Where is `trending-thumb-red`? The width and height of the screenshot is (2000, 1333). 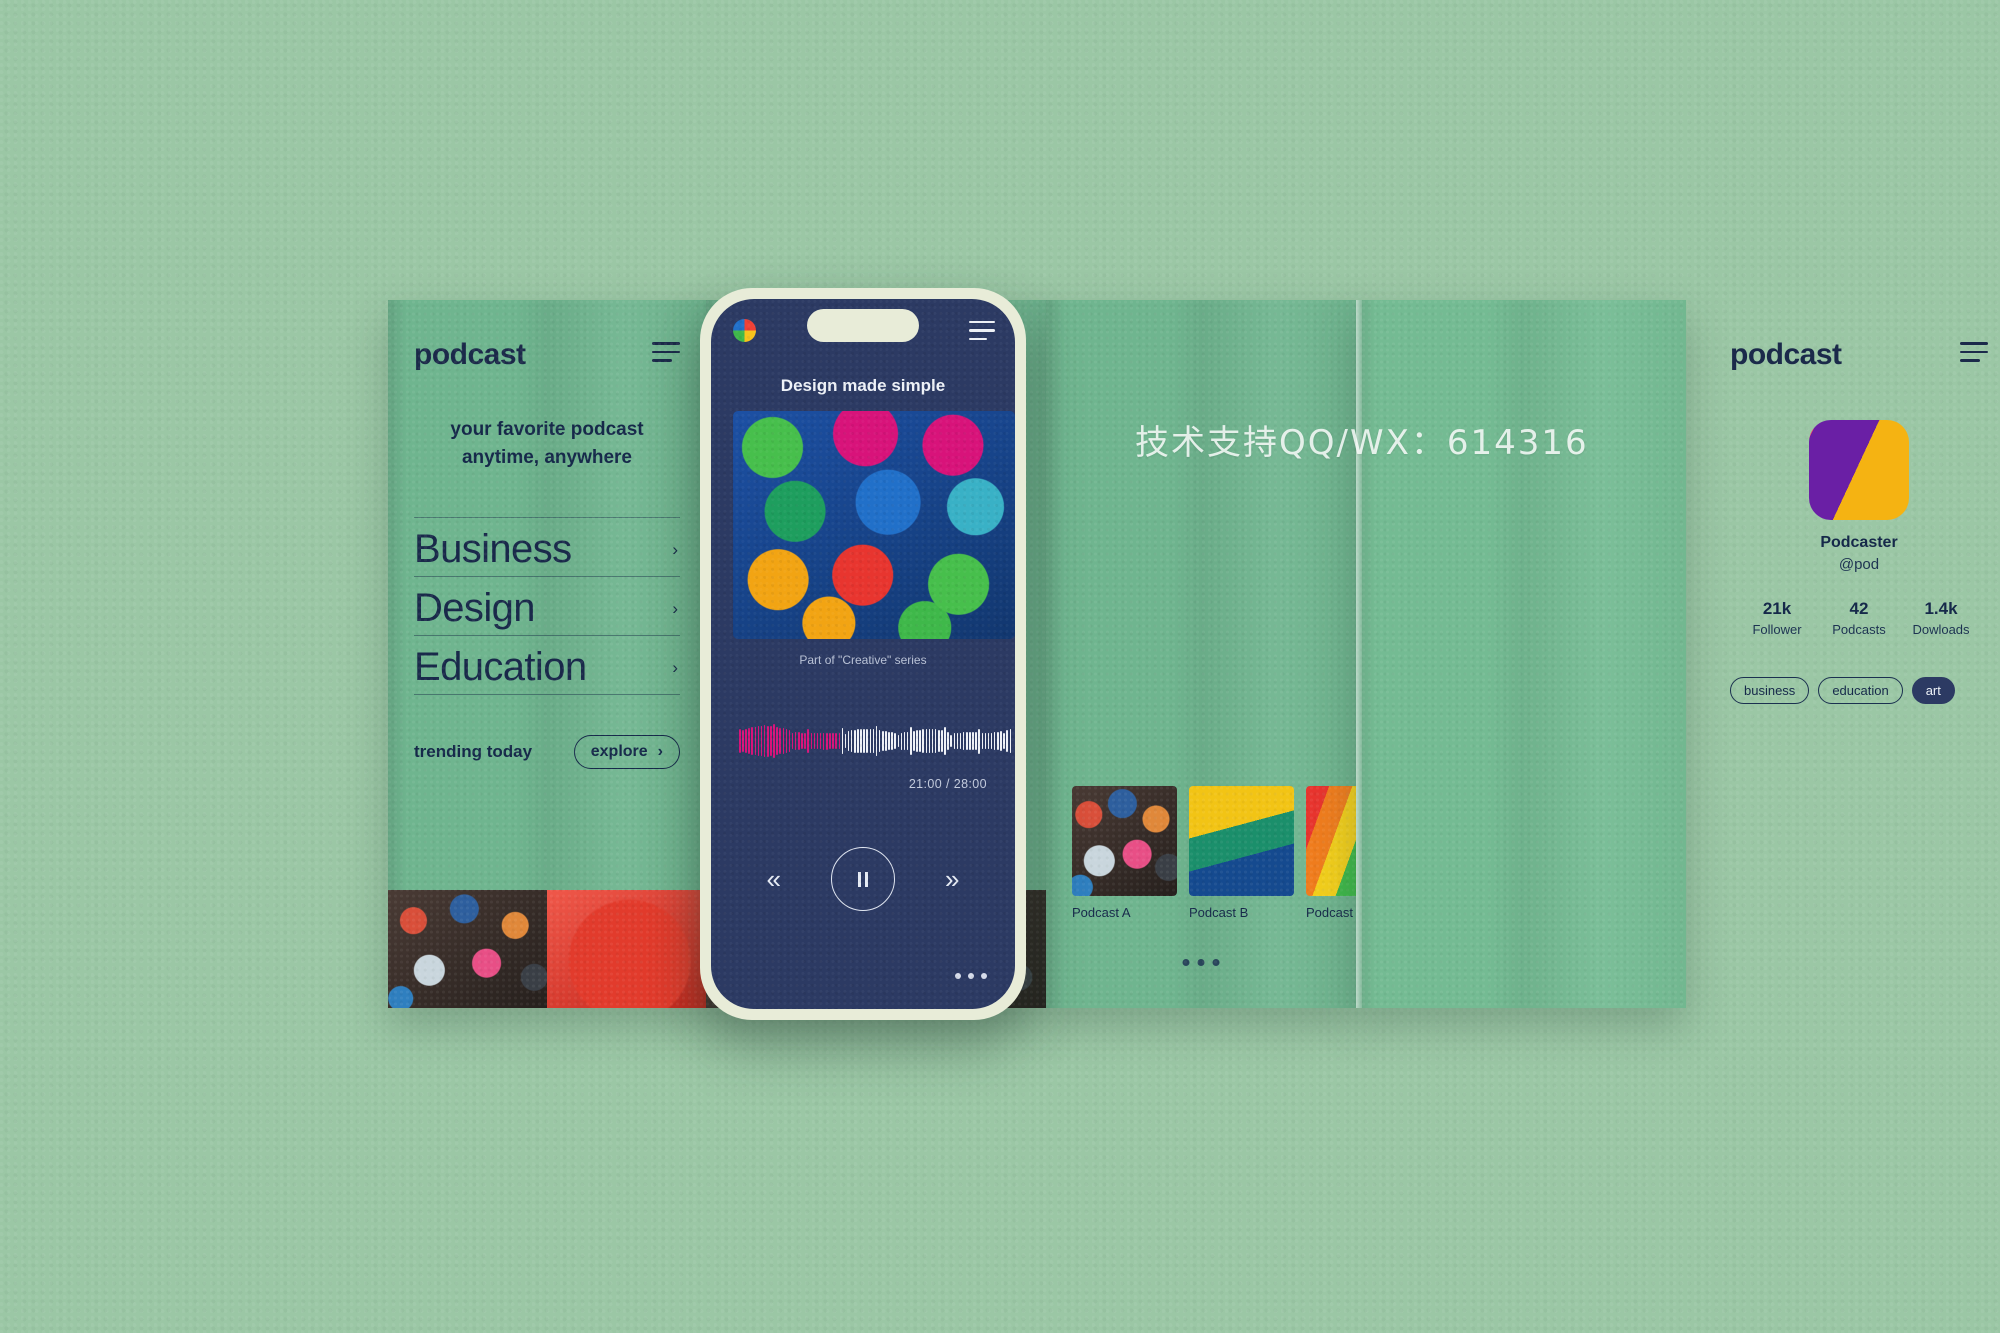
trending-thumb-red is located at coordinates (626, 949).